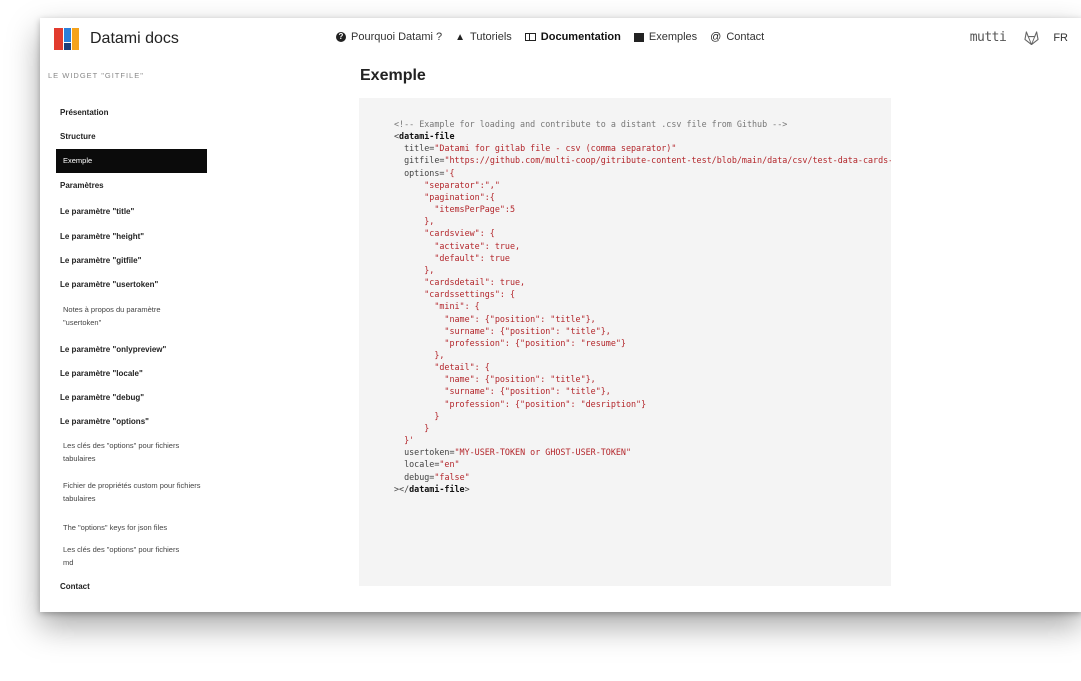  Describe the element at coordinates (397, 37) in the screenshot. I see `menu-item-label: Pourquoi Datami ?` at that location.